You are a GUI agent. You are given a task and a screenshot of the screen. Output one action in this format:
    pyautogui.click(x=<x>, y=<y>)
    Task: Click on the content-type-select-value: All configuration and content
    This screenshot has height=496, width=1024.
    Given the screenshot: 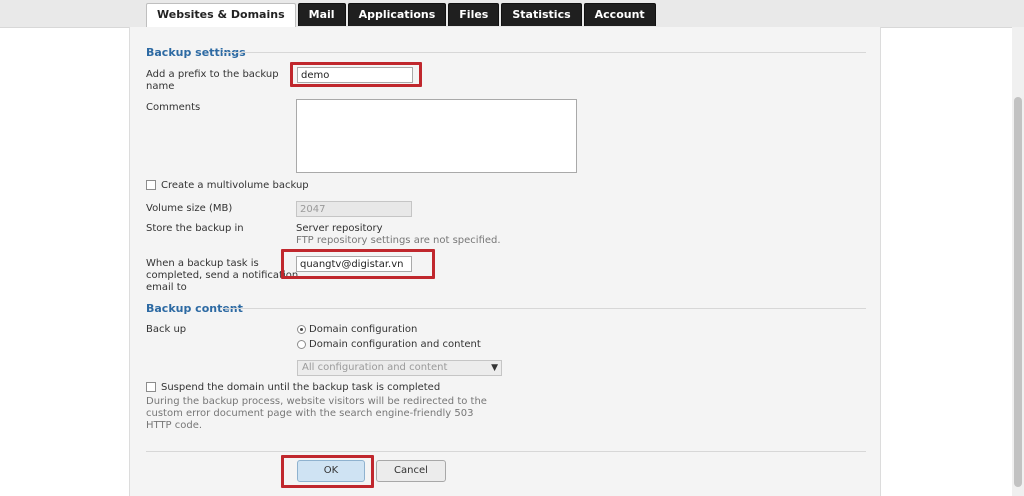 What is the action you would take?
    pyautogui.click(x=375, y=367)
    